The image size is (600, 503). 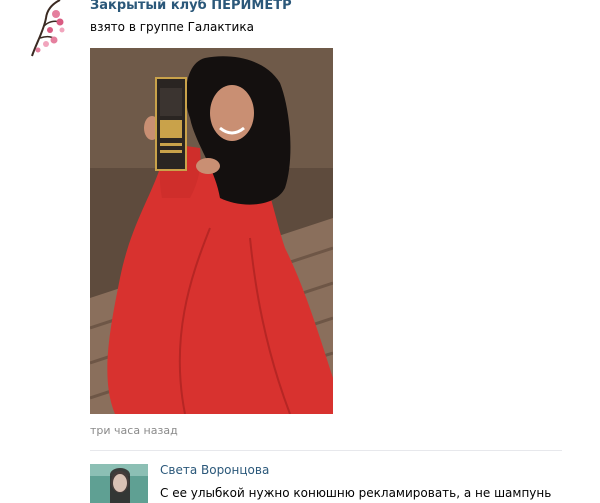 What do you see at coordinates (191, 6) in the screenshot?
I see `group-name-link: Закрытый клуб ПЕРИМЕТР` at bounding box center [191, 6].